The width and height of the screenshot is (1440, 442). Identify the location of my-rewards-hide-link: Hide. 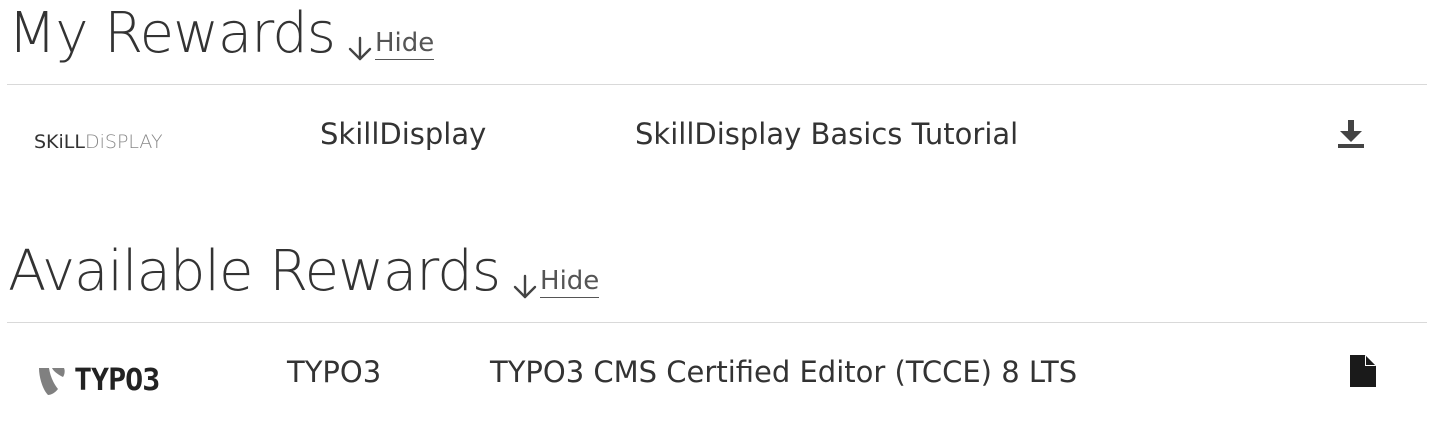
(404, 44).